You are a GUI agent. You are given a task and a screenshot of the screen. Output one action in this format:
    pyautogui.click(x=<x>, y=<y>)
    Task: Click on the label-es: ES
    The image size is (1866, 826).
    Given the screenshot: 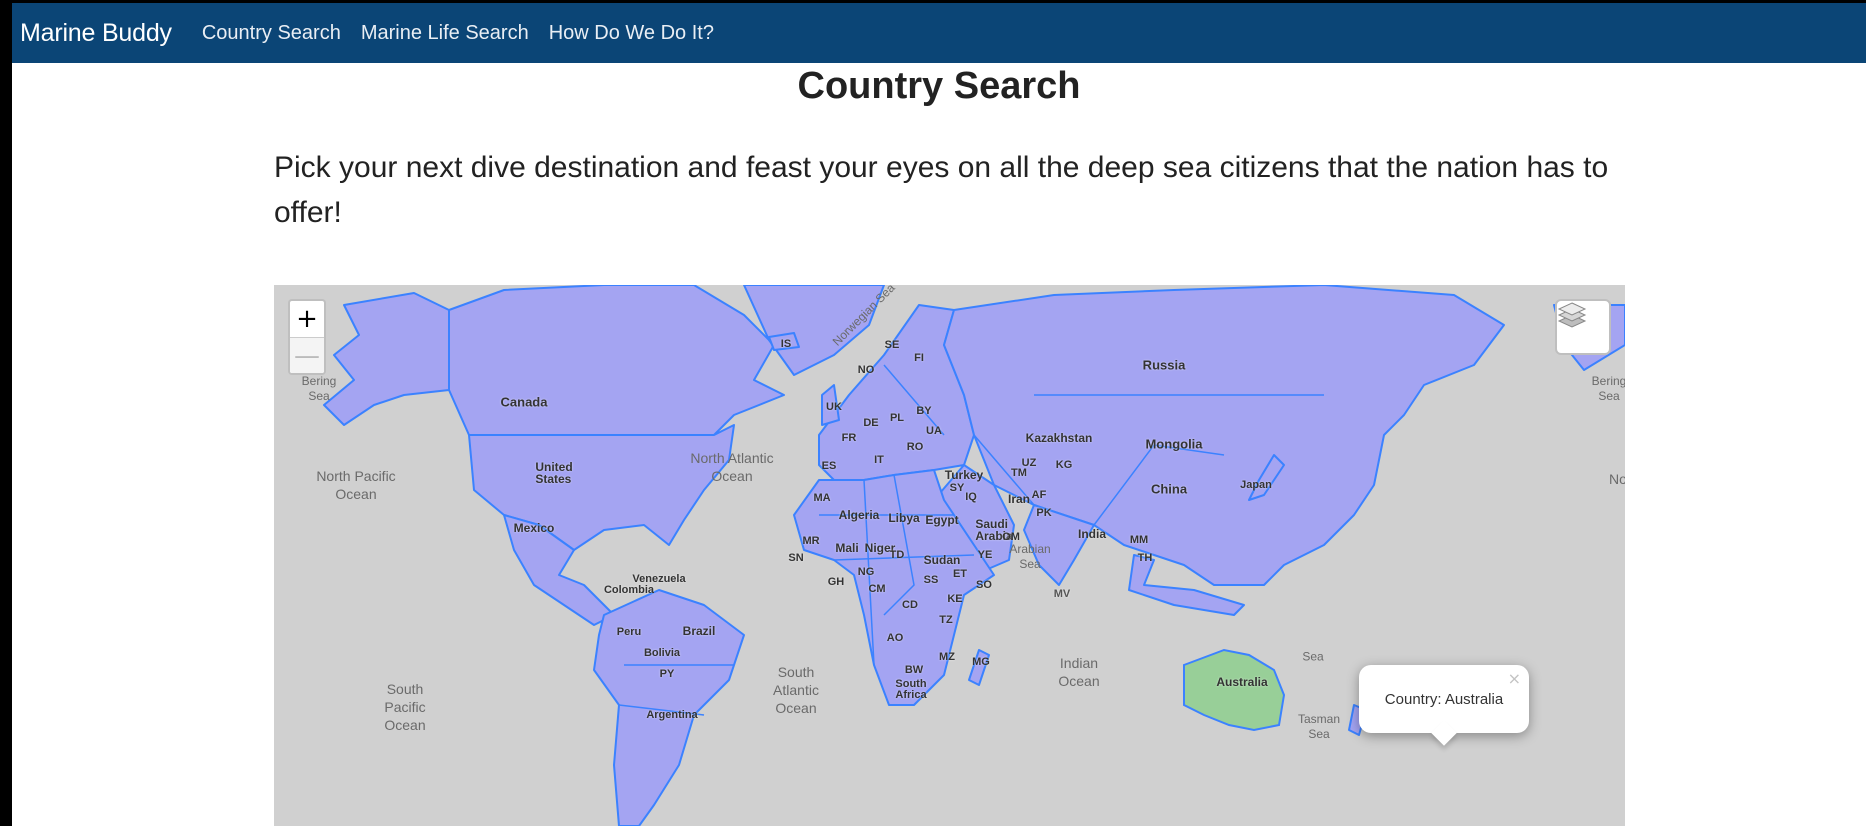 What is the action you would take?
    pyautogui.click(x=829, y=466)
    